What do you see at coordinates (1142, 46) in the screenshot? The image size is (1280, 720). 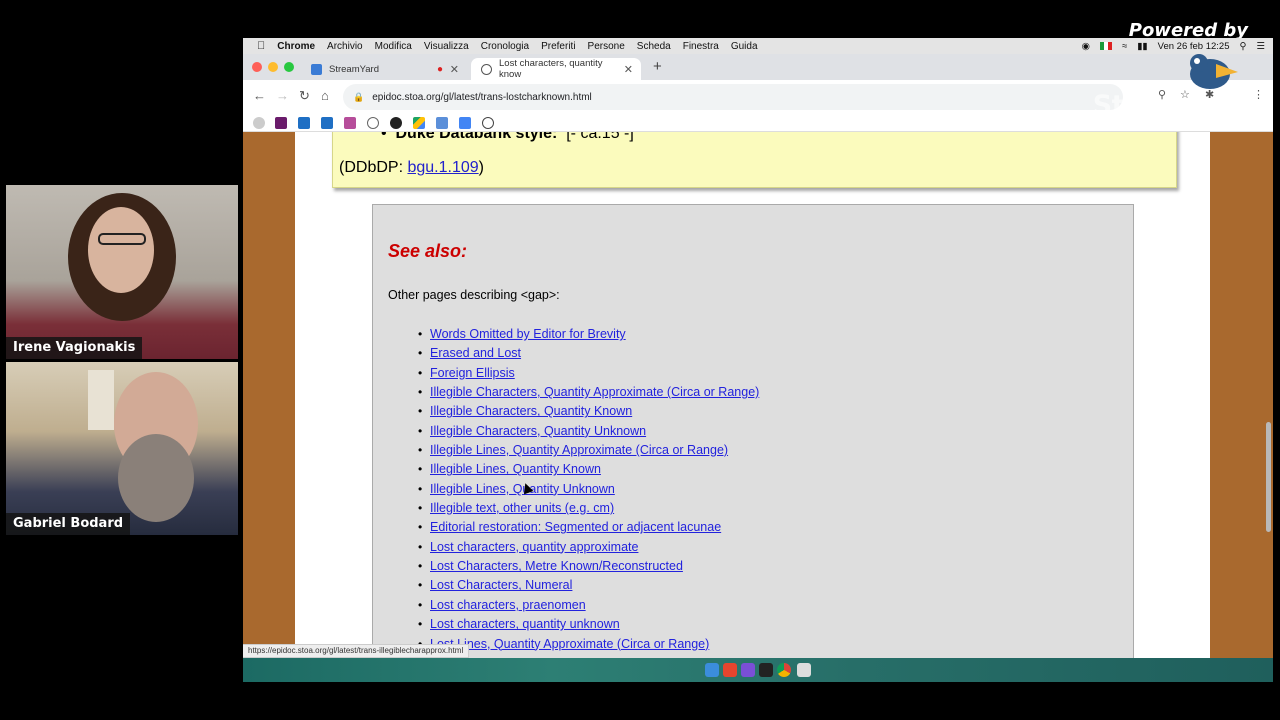 I see `battery-icon: ▮▮` at bounding box center [1142, 46].